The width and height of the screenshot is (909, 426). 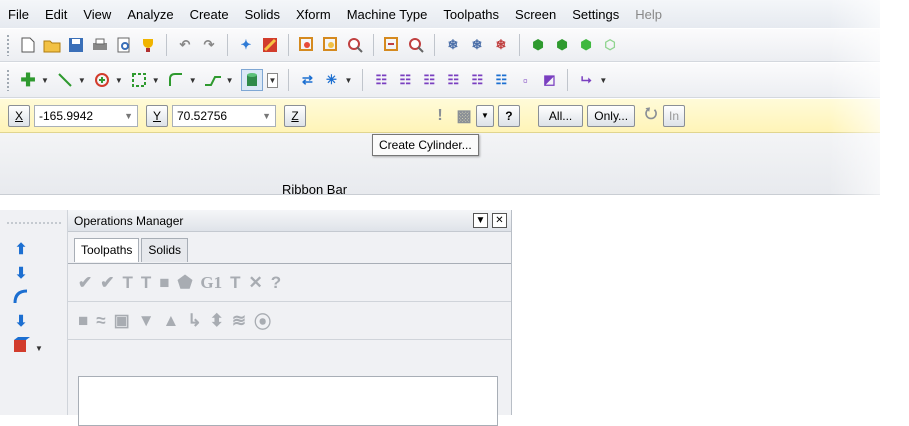 I want to click on create-point-icon: ✚, so click(x=28, y=80).